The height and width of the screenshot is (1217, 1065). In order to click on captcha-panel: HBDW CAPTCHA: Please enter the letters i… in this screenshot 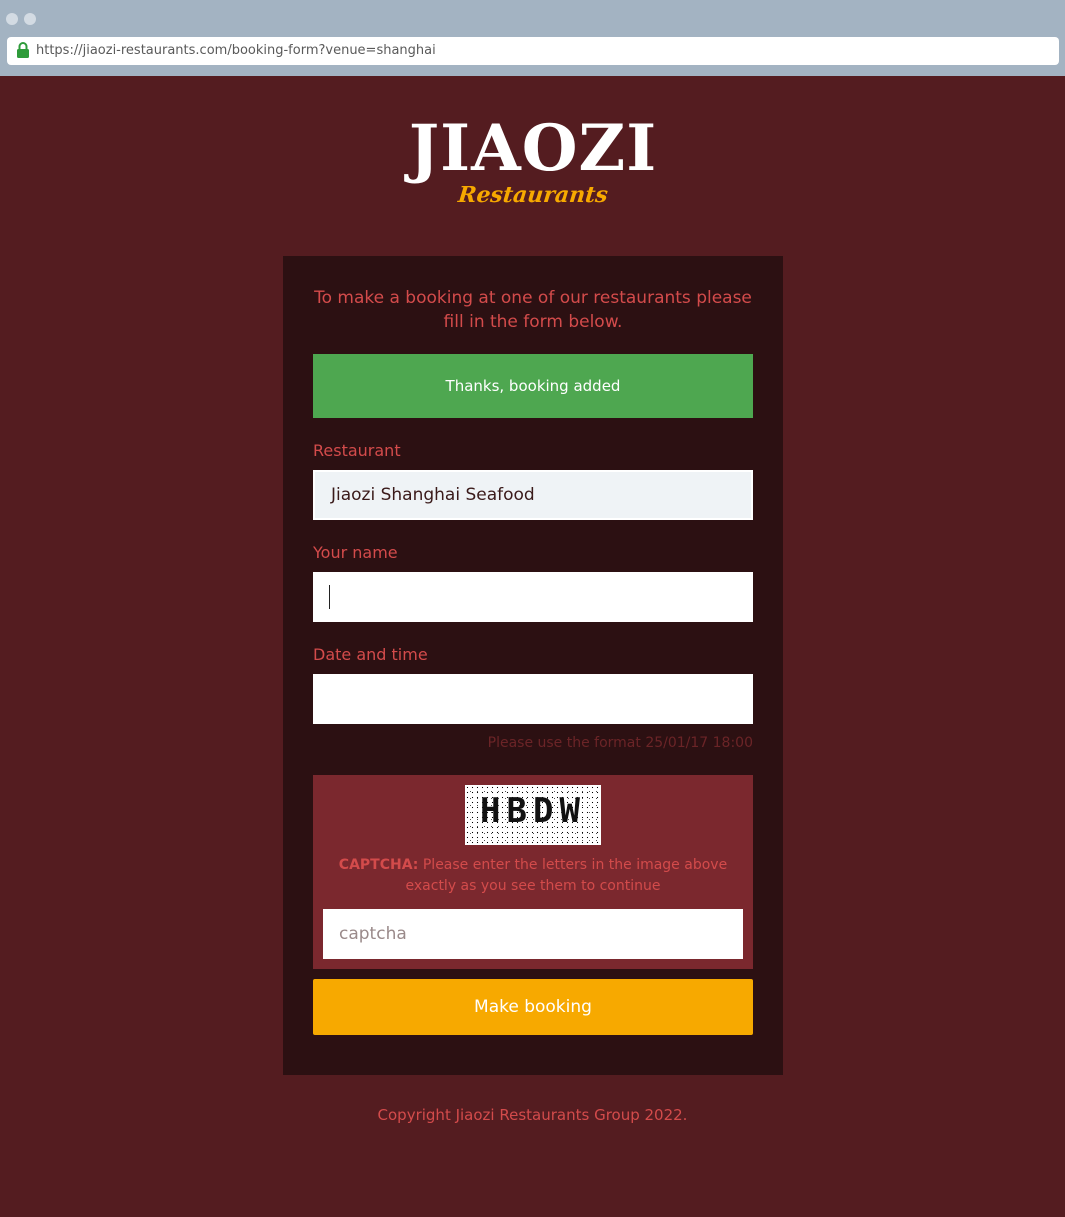, I will do `click(533, 872)`.